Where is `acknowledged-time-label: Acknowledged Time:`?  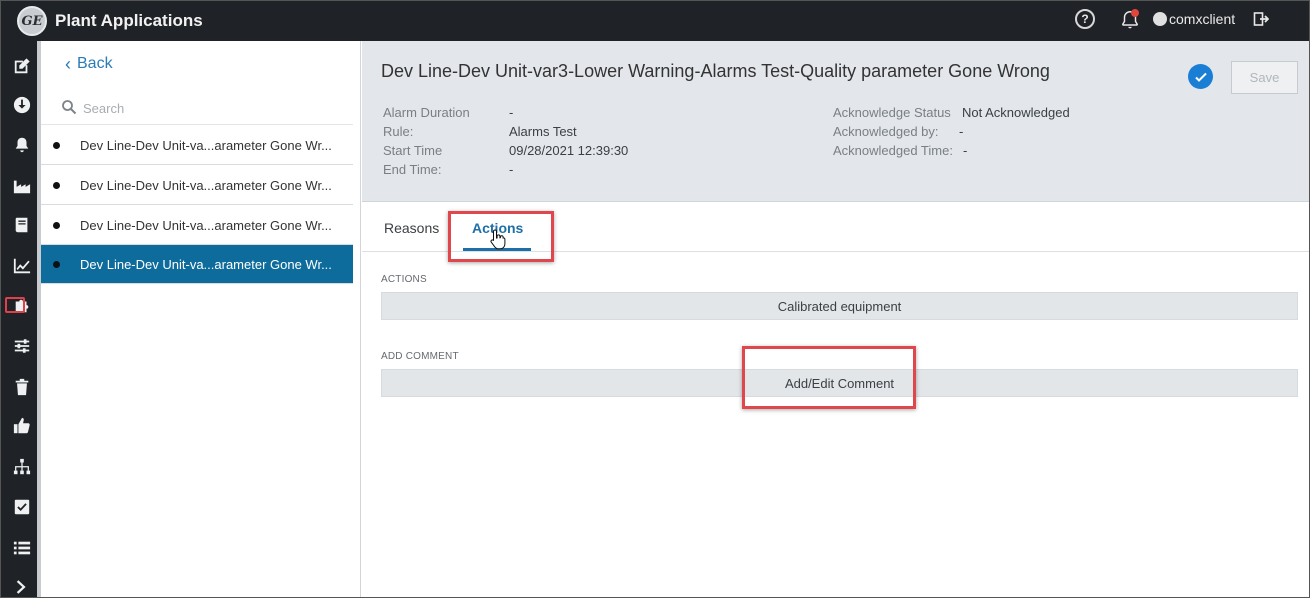 acknowledged-time-label: Acknowledged Time: is located at coordinates (893, 150).